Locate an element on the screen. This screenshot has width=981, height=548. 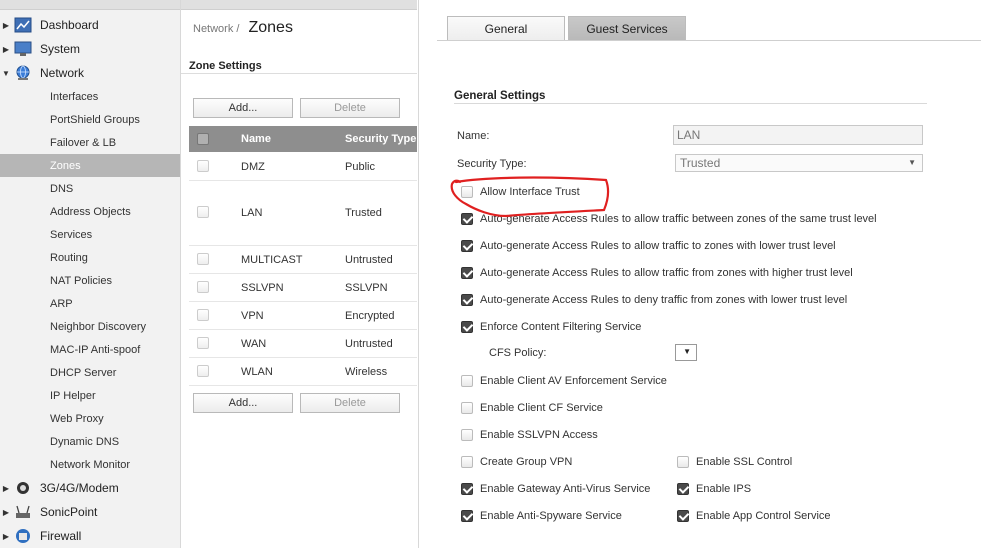
table-row: MULTICAST Untrusted is located at coordinates (303, 260).